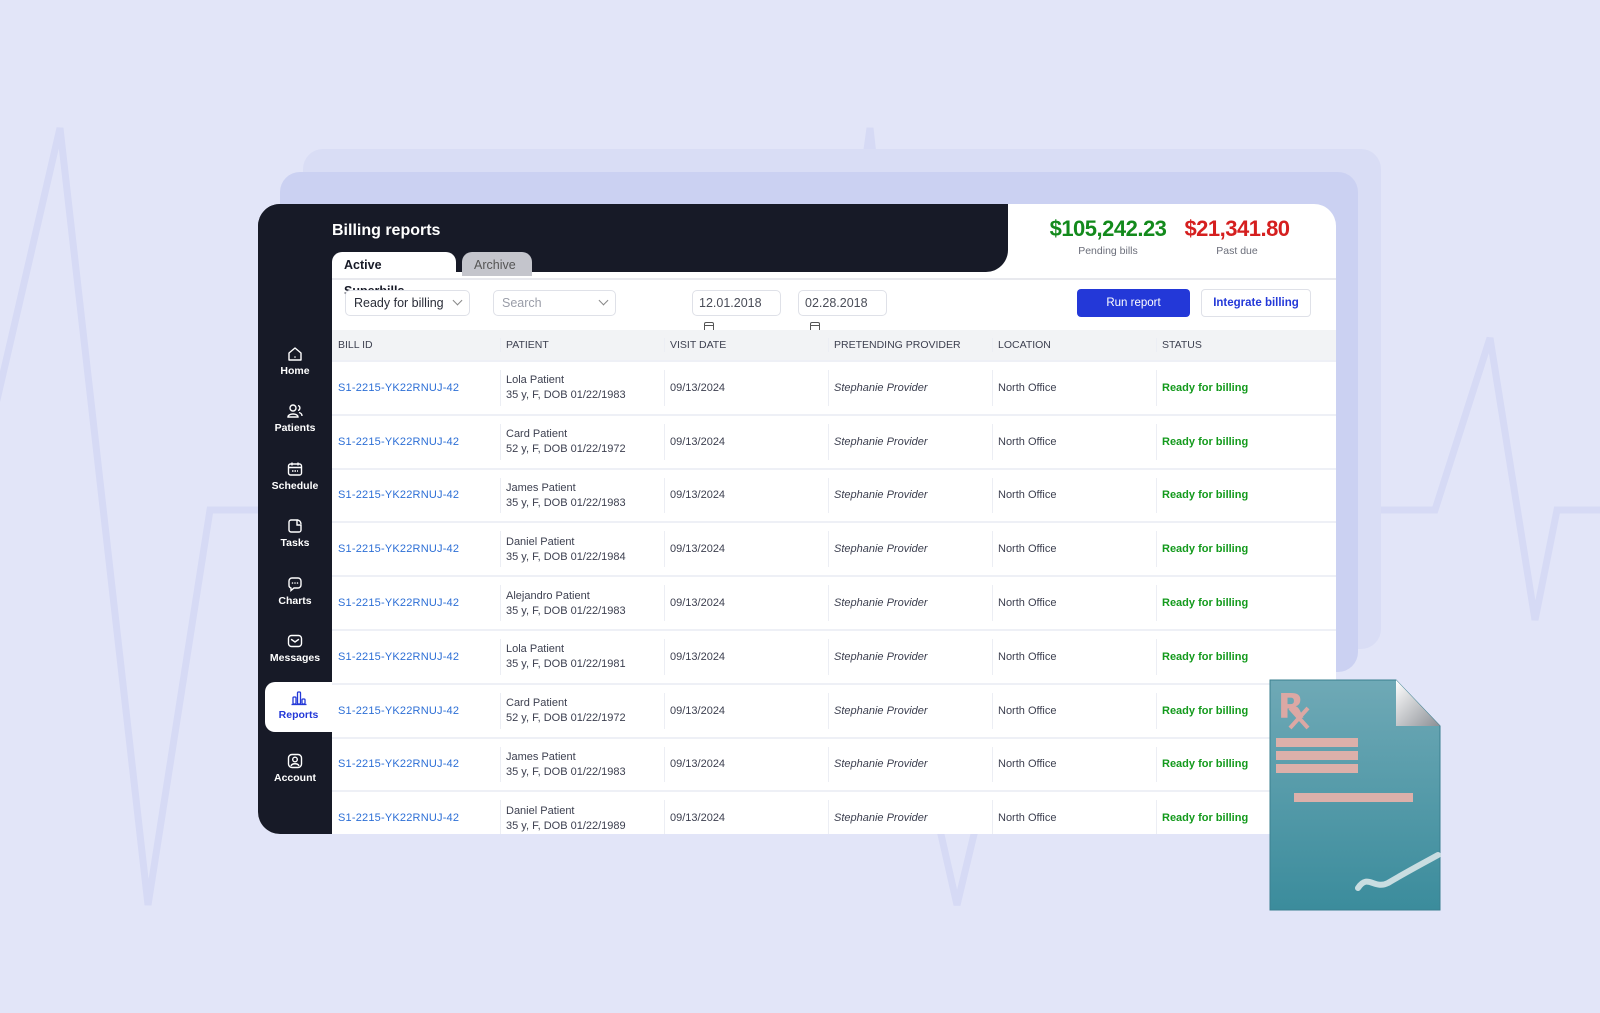  I want to click on sidebar-item-label: Reports, so click(298, 715).